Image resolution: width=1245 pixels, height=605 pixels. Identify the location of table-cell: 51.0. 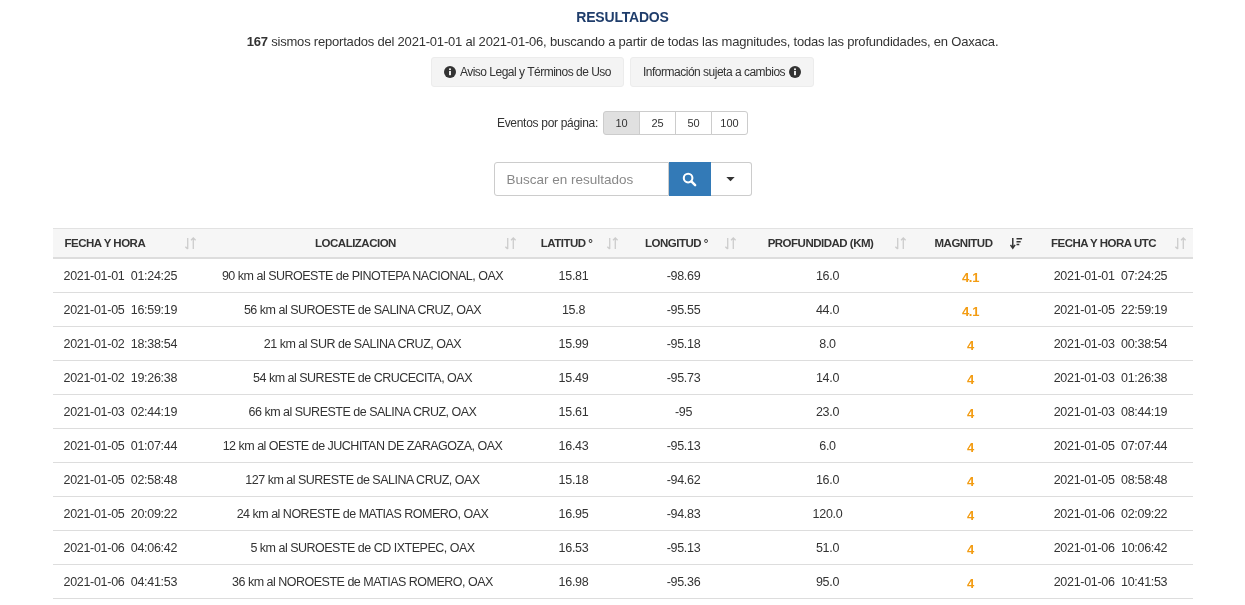
(827, 547).